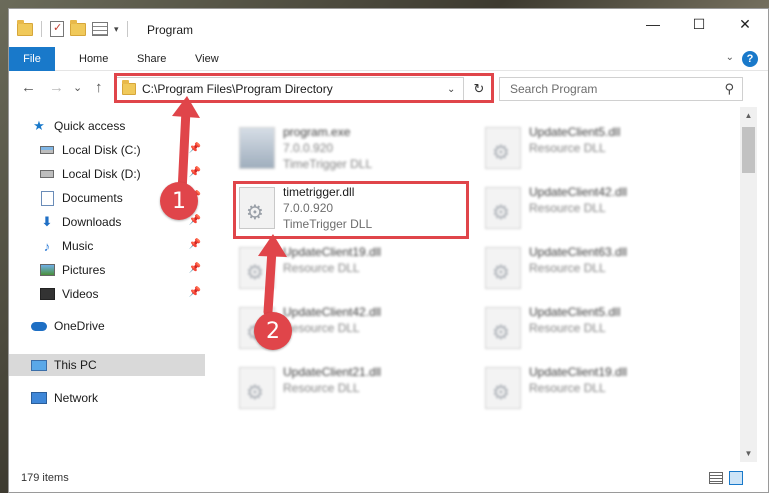 This screenshot has width=769, height=493. What do you see at coordinates (207, 59) in the screenshot?
I see `tab-view: View` at bounding box center [207, 59].